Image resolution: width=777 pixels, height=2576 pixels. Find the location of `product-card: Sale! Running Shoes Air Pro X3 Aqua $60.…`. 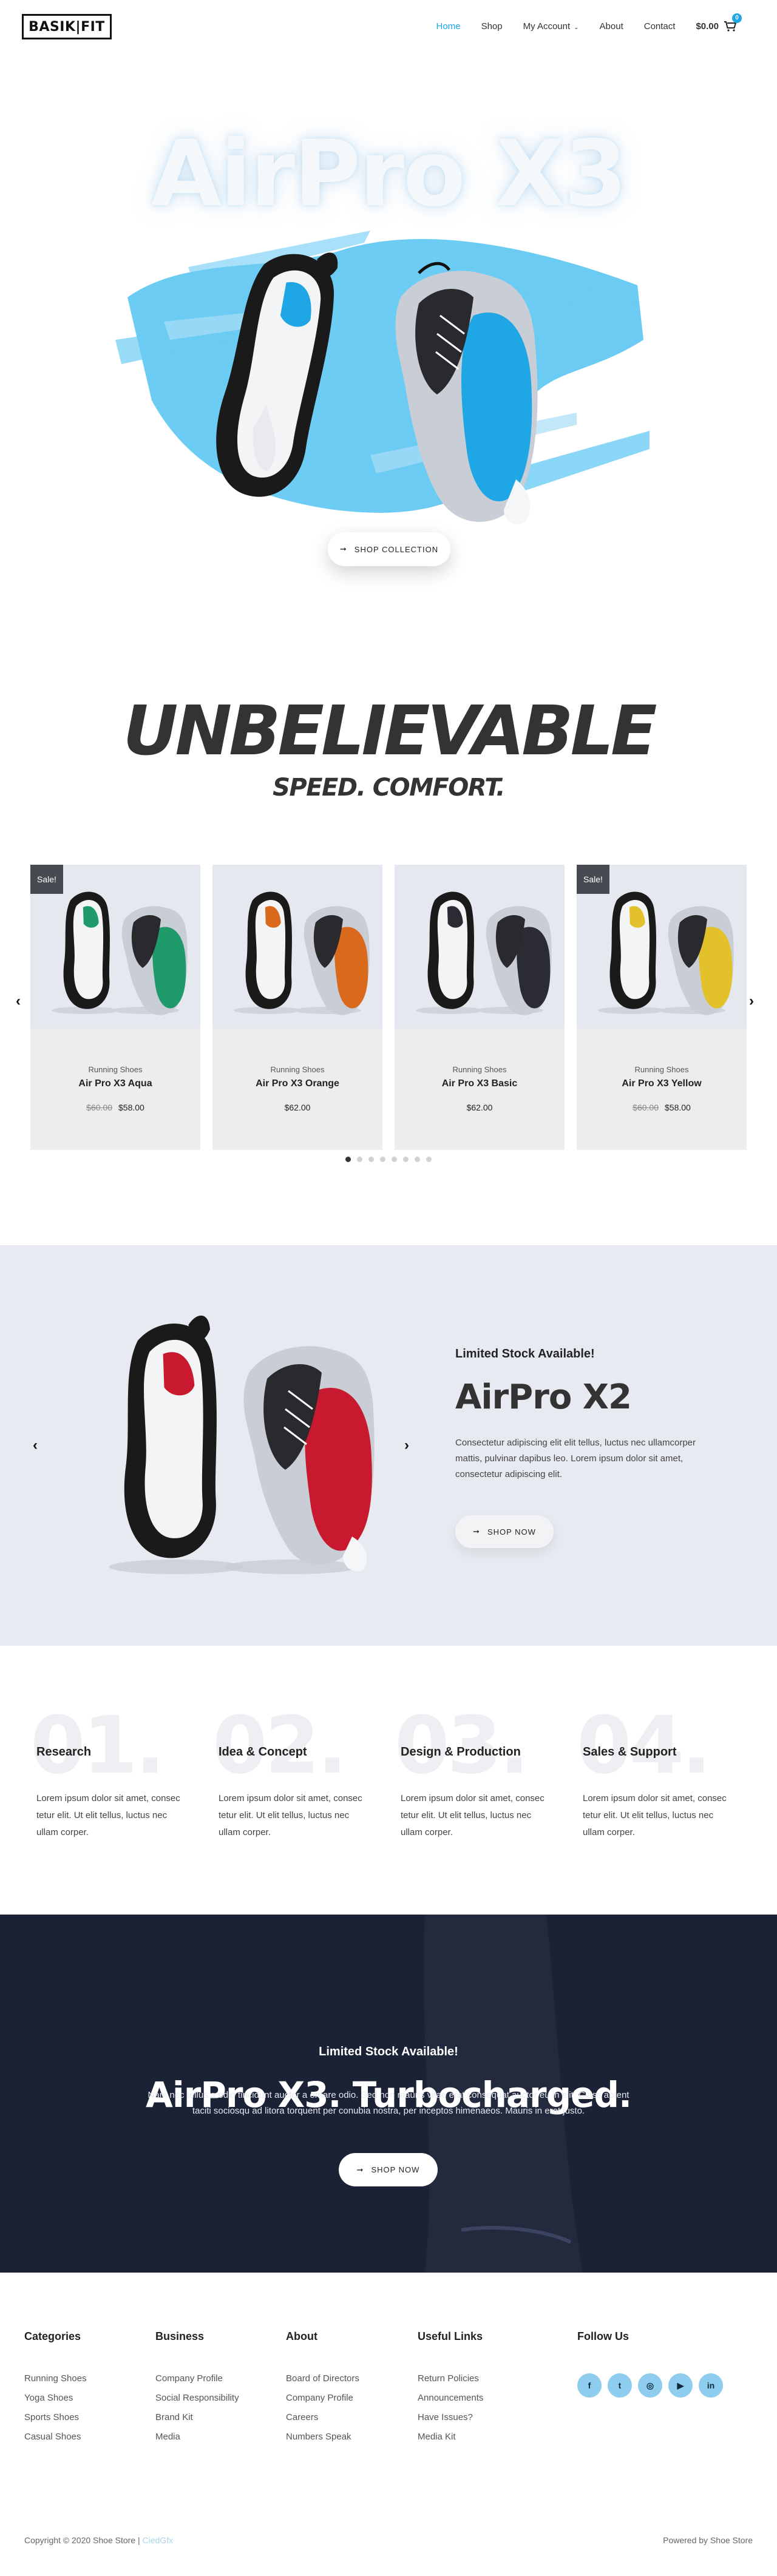

product-card: Sale! Running Shoes Air Pro X3 Aqua $60.… is located at coordinates (115, 1007).